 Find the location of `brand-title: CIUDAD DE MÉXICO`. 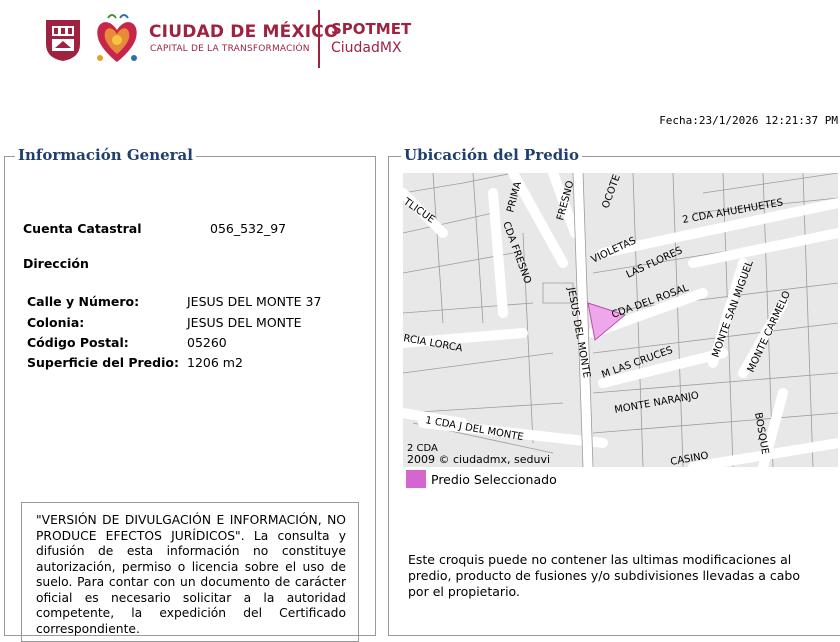

brand-title: CIUDAD DE MÉXICO is located at coordinates (244, 32).